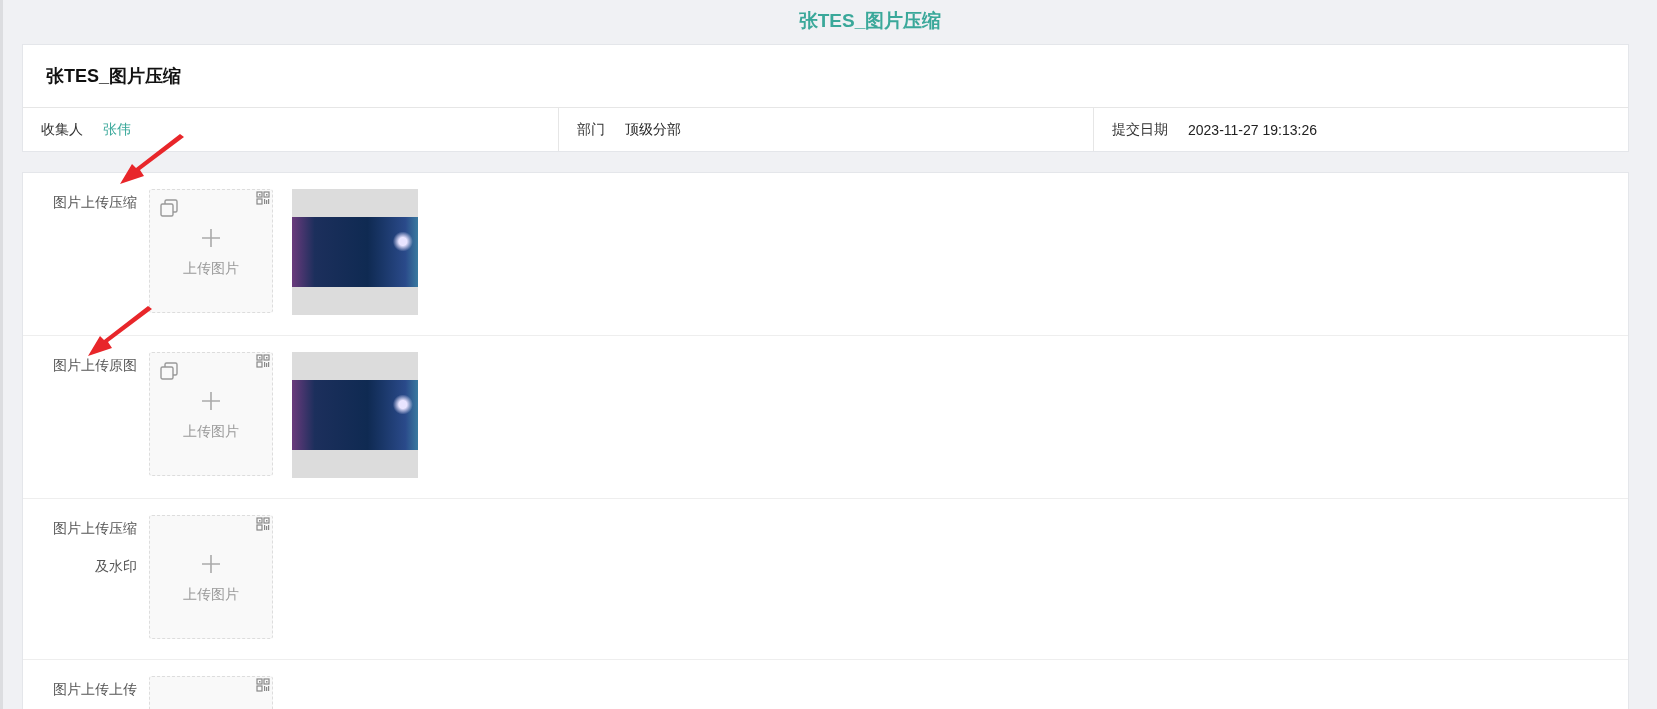  I want to click on field-label: 图片上传上传, so click(94, 689).